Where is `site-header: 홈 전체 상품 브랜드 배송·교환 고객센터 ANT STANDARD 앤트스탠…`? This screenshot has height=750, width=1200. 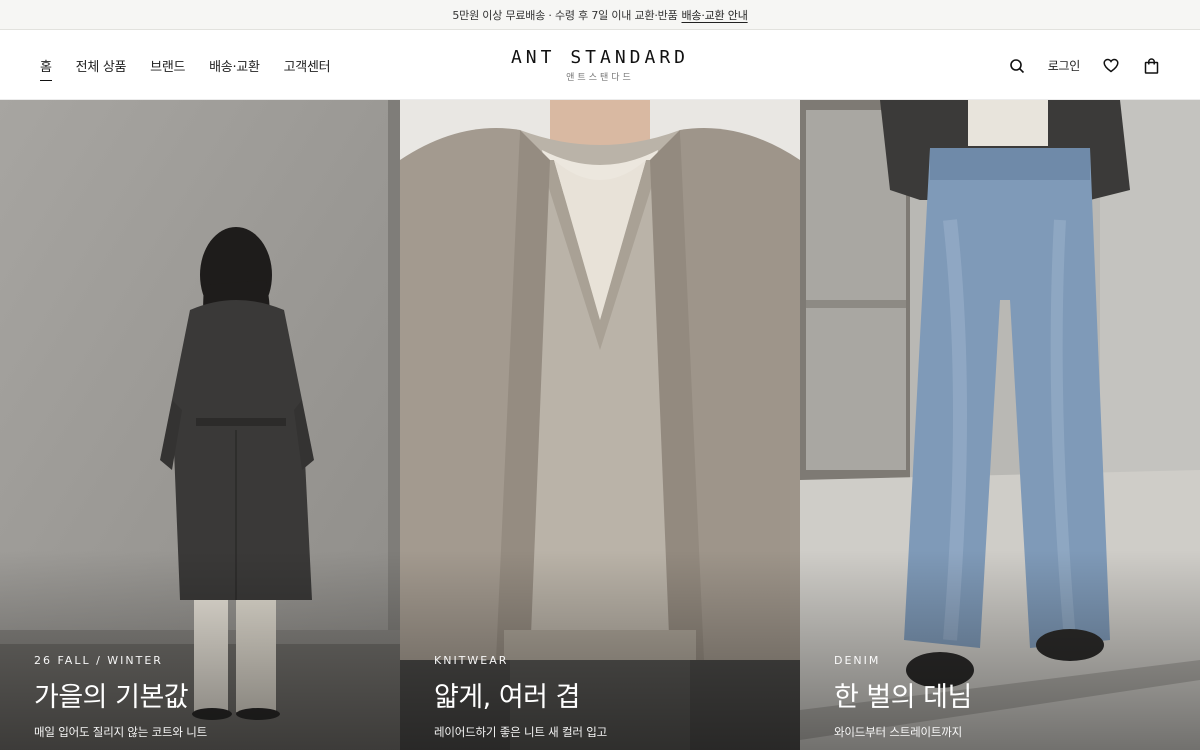 site-header: 홈 전체 상품 브랜드 배송·교환 고객센터 ANT STANDARD 앤트스탠… is located at coordinates (600, 65).